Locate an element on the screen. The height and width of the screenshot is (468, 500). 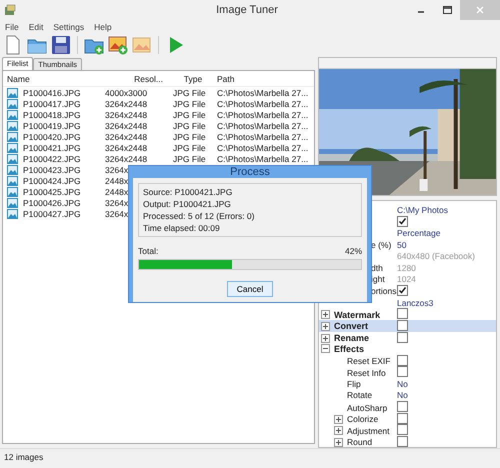
collapse-toggle is located at coordinates (325, 349).